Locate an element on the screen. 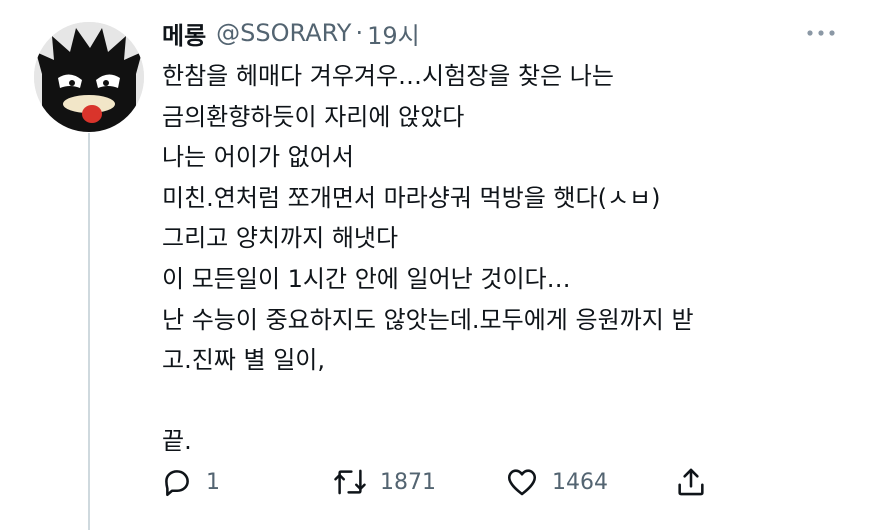 The image size is (875, 530). more-options-button is located at coordinates (821, 33).